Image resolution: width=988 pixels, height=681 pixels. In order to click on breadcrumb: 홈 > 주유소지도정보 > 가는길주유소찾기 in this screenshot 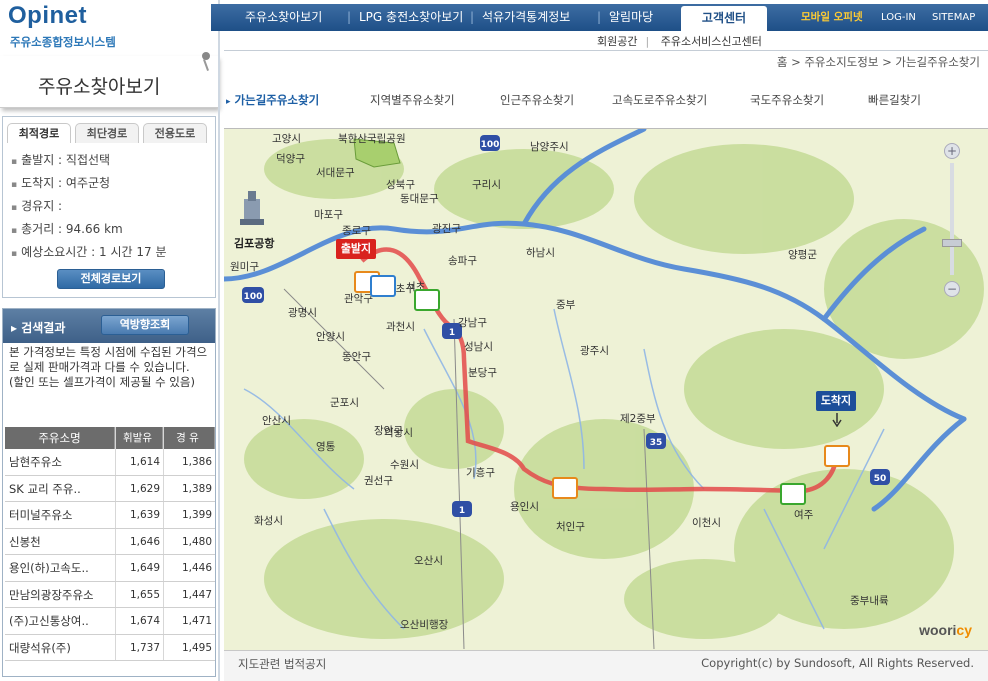, I will do `click(878, 62)`.